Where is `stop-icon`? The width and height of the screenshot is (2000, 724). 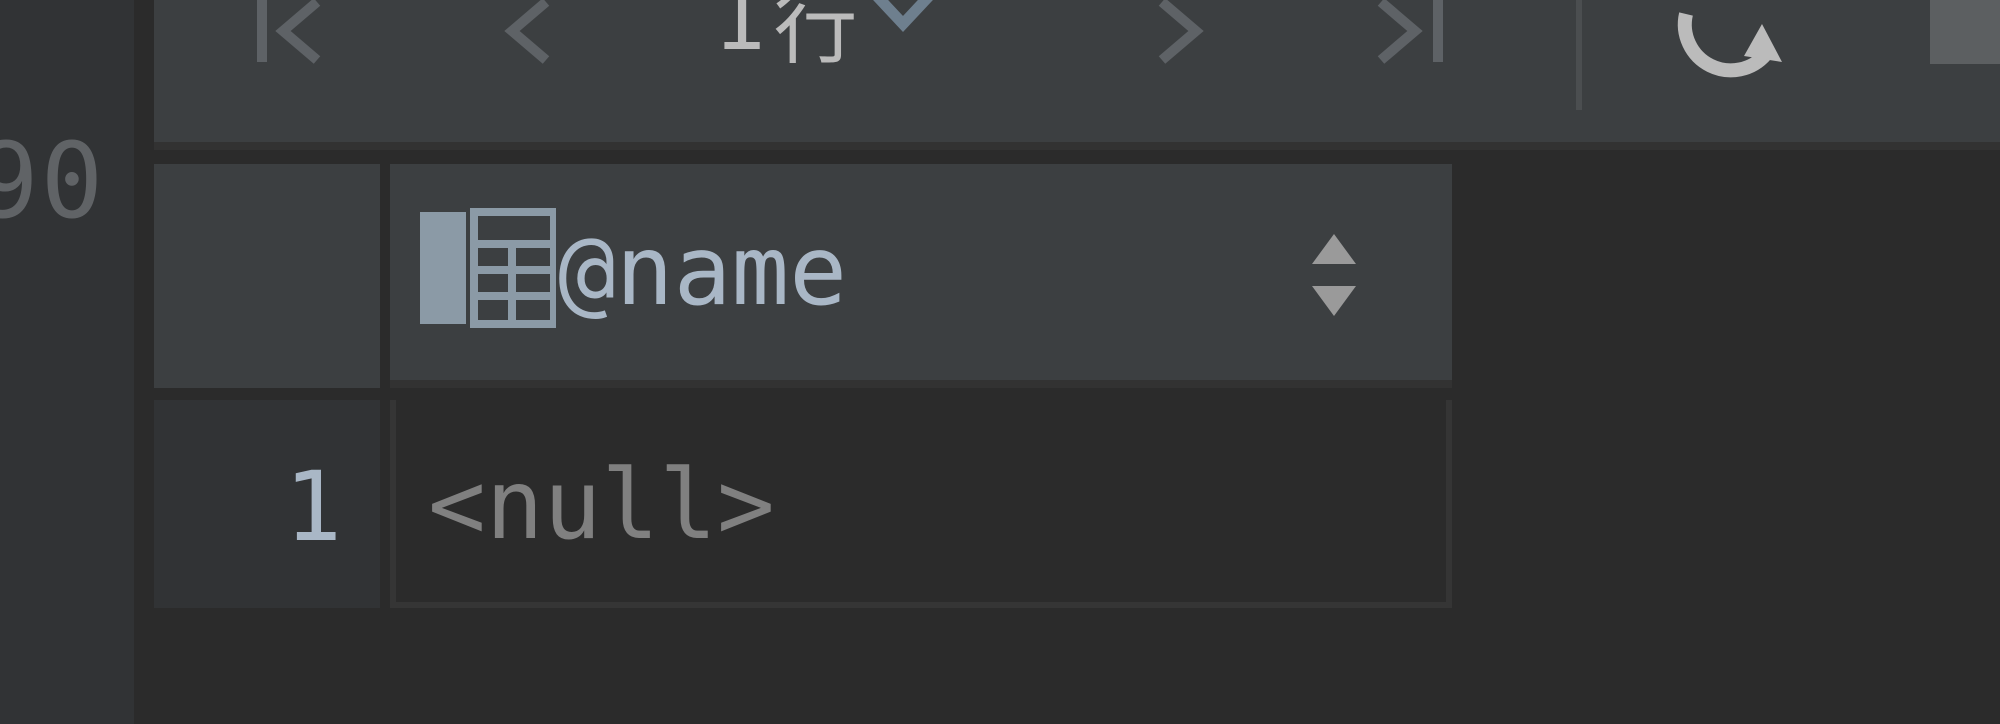 stop-icon is located at coordinates (1965, 32).